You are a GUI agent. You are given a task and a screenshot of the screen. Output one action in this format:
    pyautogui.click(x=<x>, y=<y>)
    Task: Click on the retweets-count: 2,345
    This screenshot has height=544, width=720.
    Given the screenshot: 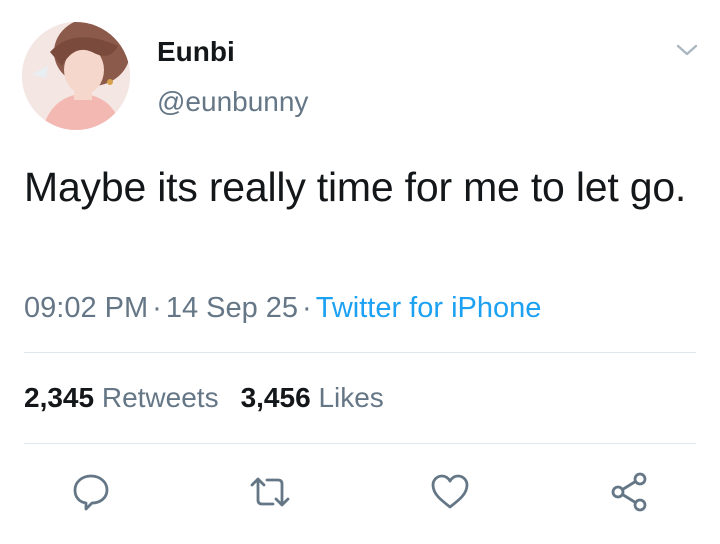 What is the action you would take?
    pyautogui.click(x=59, y=397)
    